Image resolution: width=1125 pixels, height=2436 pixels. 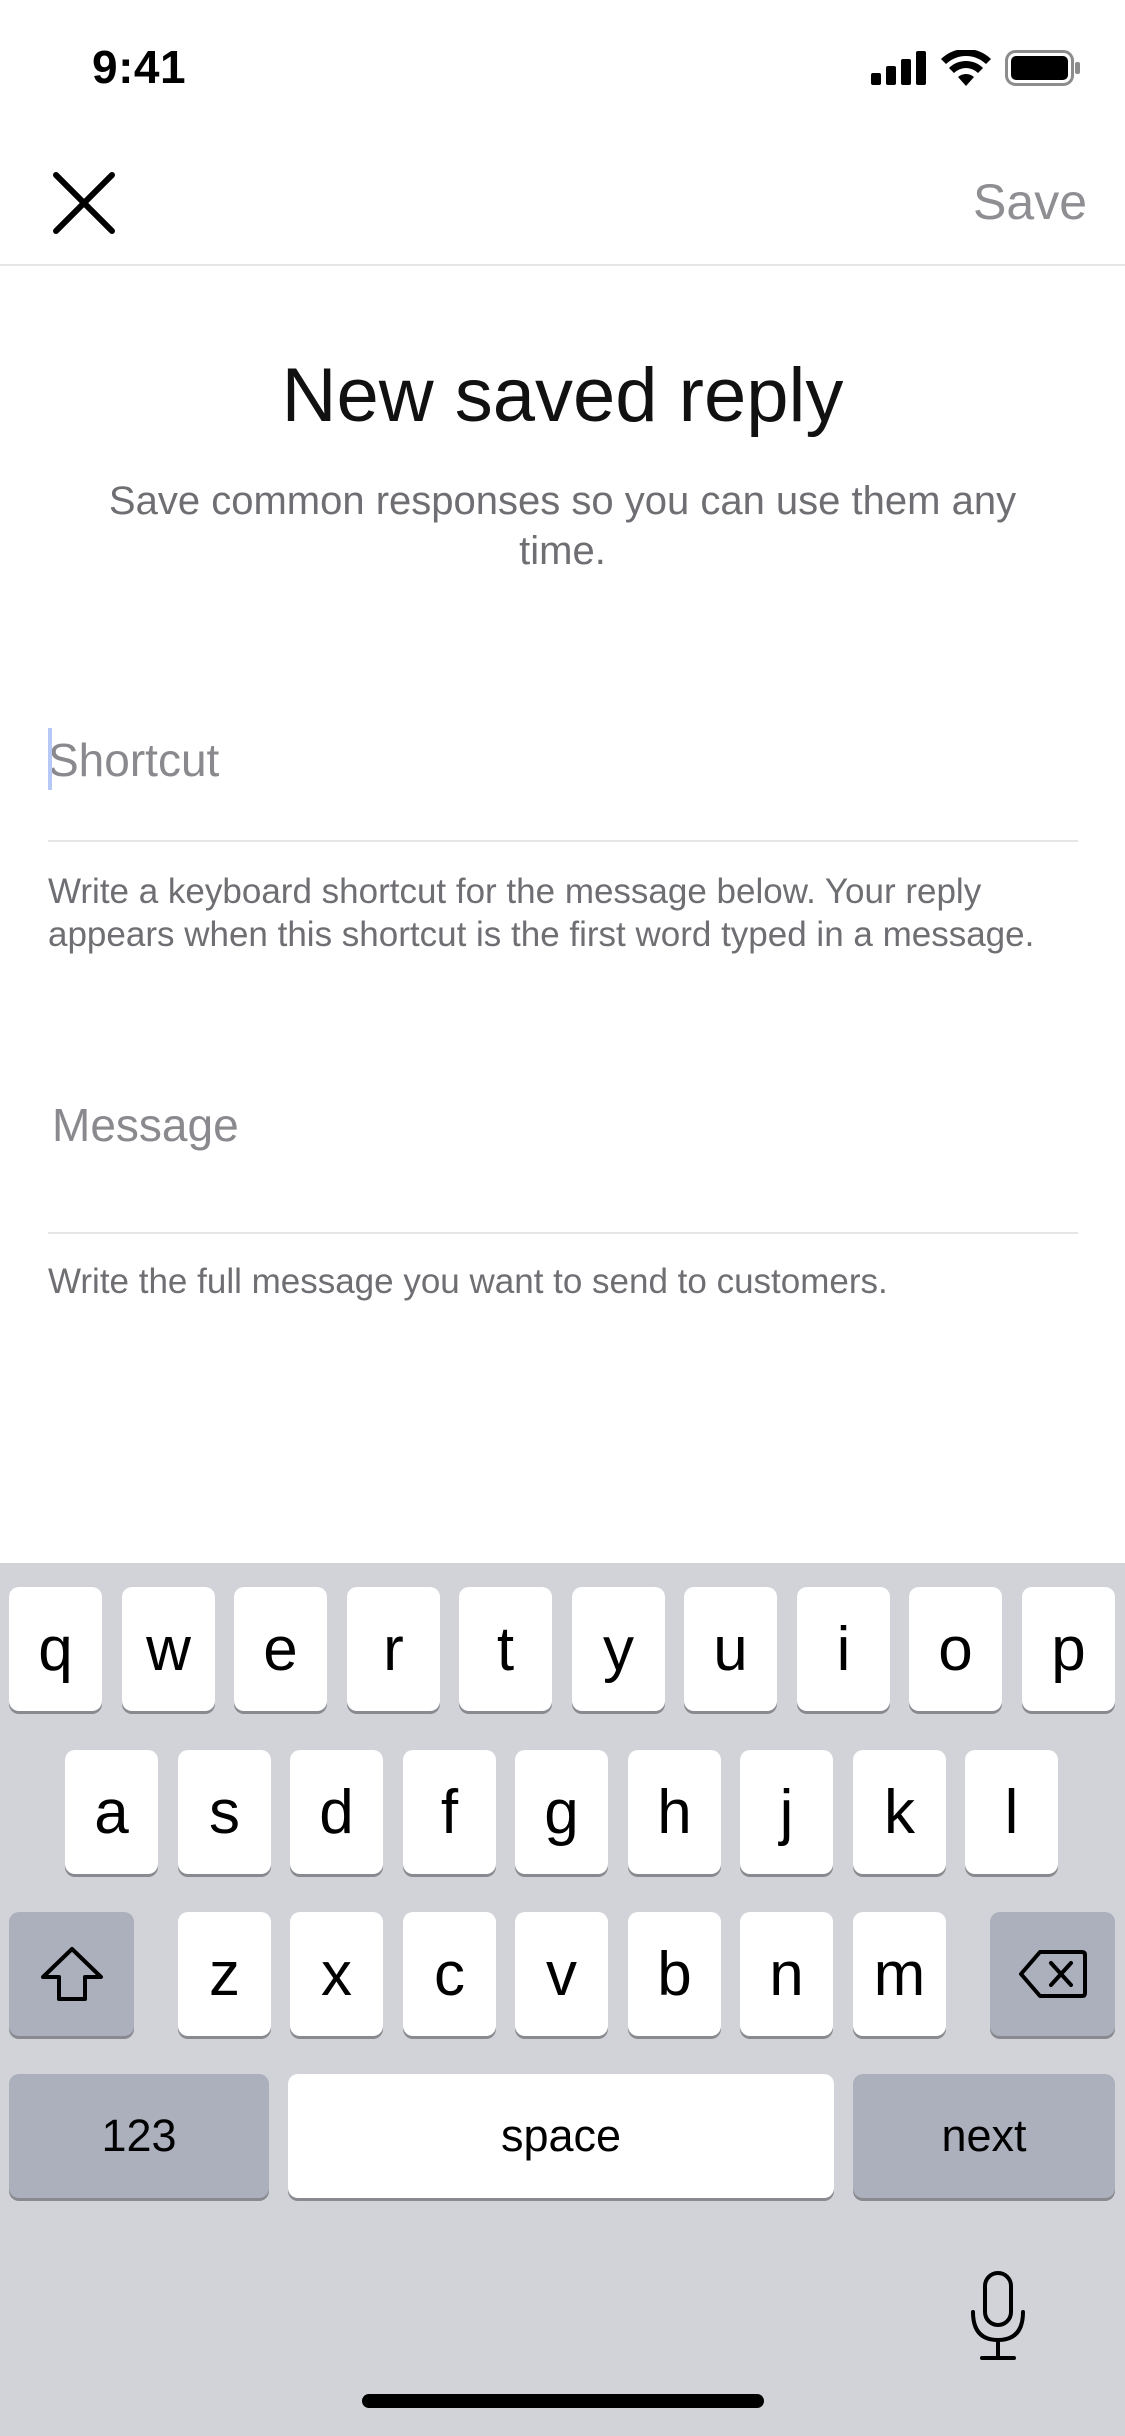 I want to click on dictation-button, so click(x=998, y=2316).